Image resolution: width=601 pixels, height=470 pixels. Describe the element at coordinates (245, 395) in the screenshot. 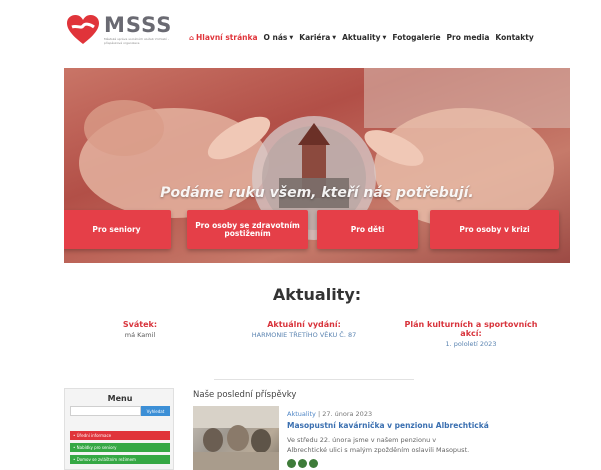

I see `posts-title: Naše poslední příspěvky` at that location.